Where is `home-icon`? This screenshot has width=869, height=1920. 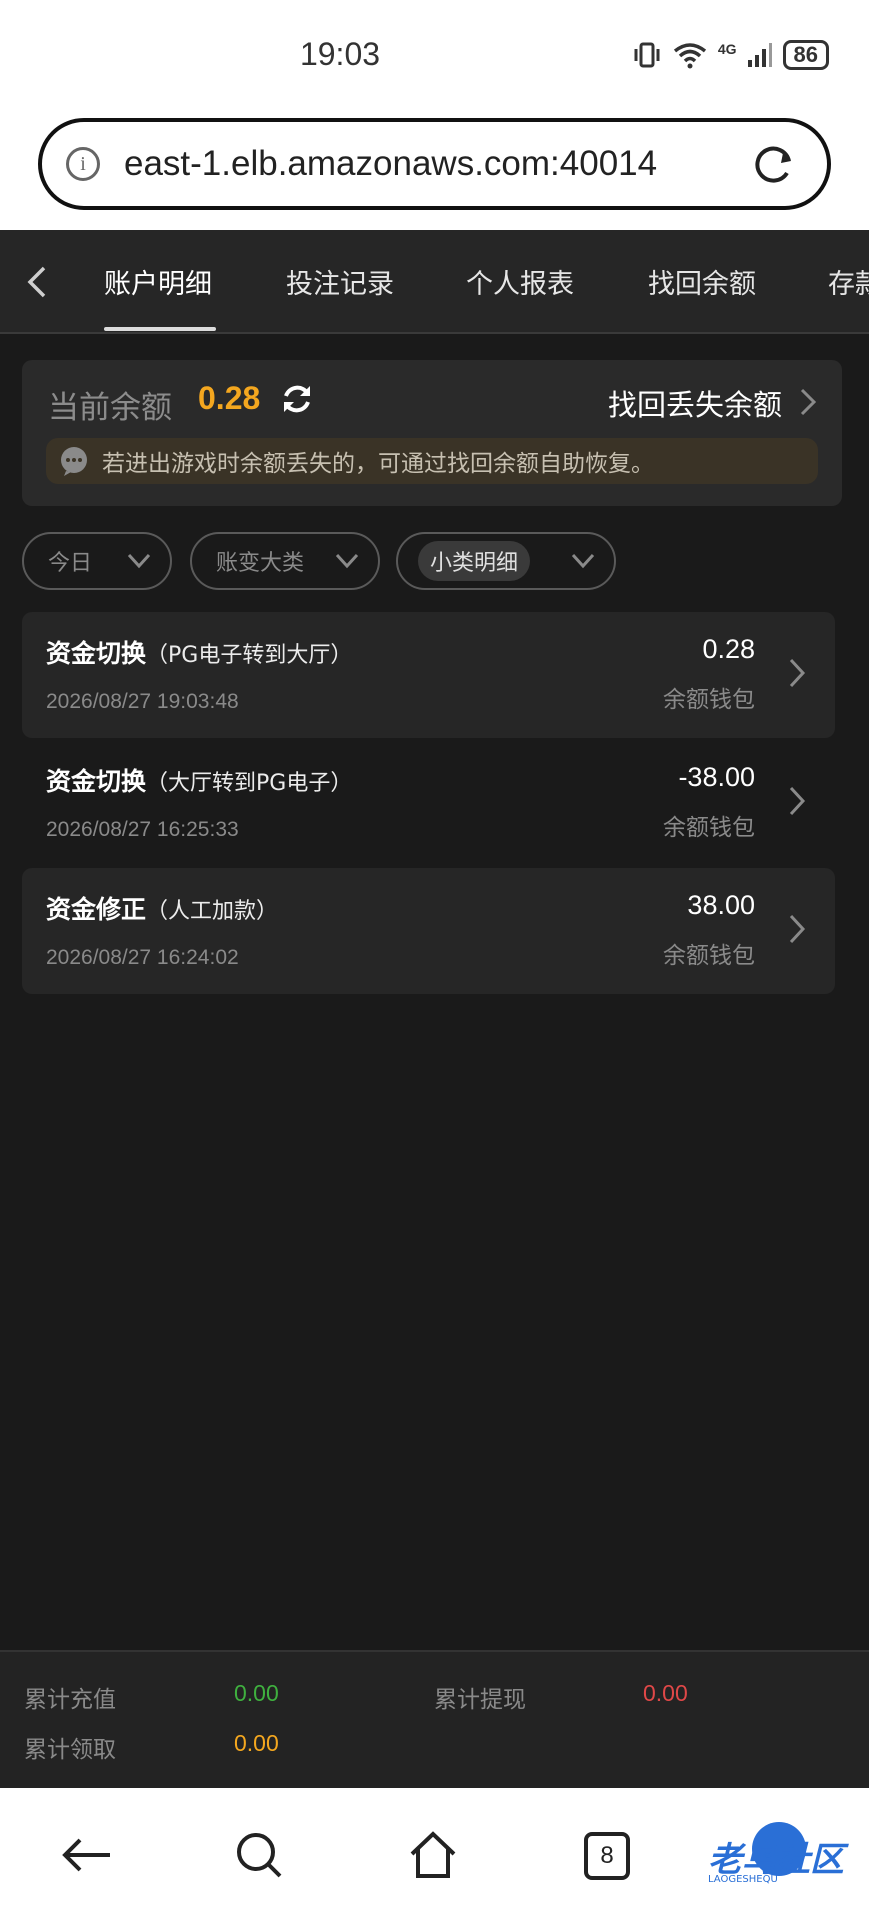 home-icon is located at coordinates (433, 1855).